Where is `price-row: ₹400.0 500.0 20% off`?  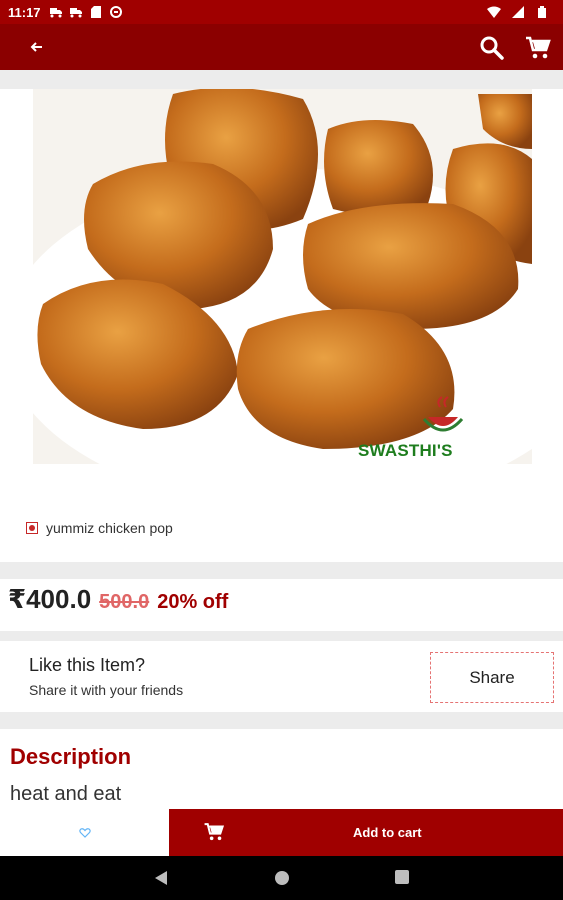 price-row: ₹400.0 500.0 20% off is located at coordinates (118, 599).